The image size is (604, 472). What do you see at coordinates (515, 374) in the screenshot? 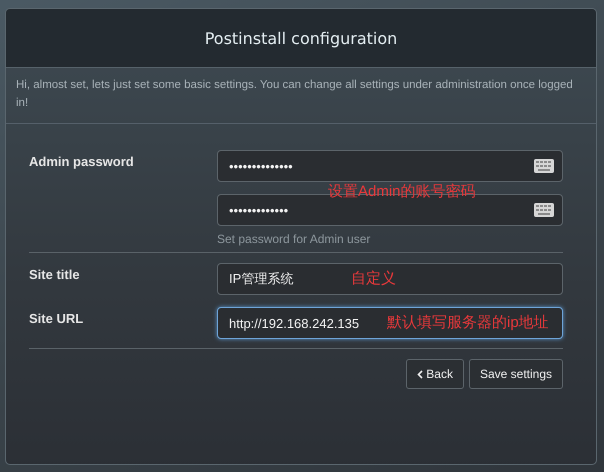
I see `save-button: Save settings` at bounding box center [515, 374].